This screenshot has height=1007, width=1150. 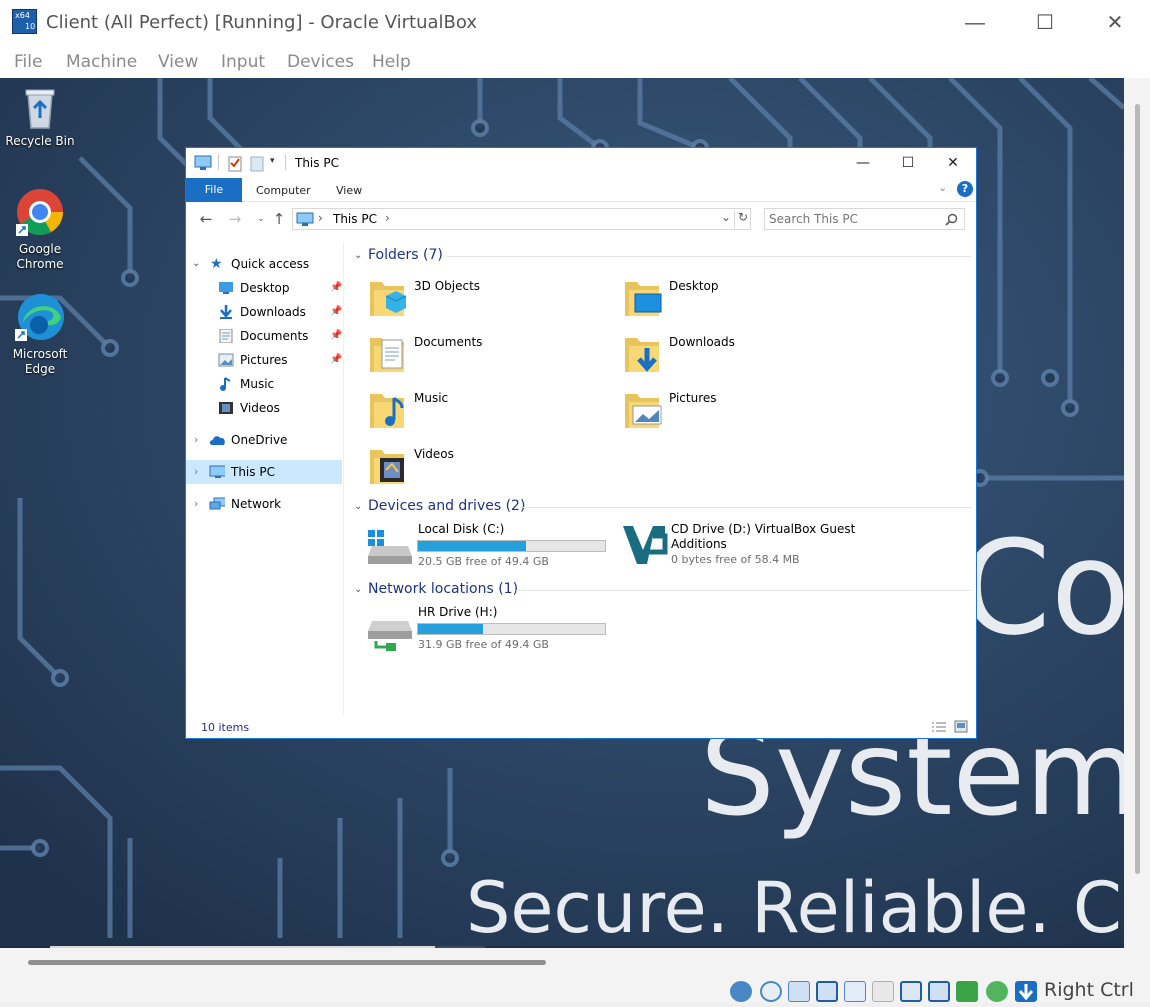 What do you see at coordinates (280, 384) in the screenshot?
I see `nav-music: Music` at bounding box center [280, 384].